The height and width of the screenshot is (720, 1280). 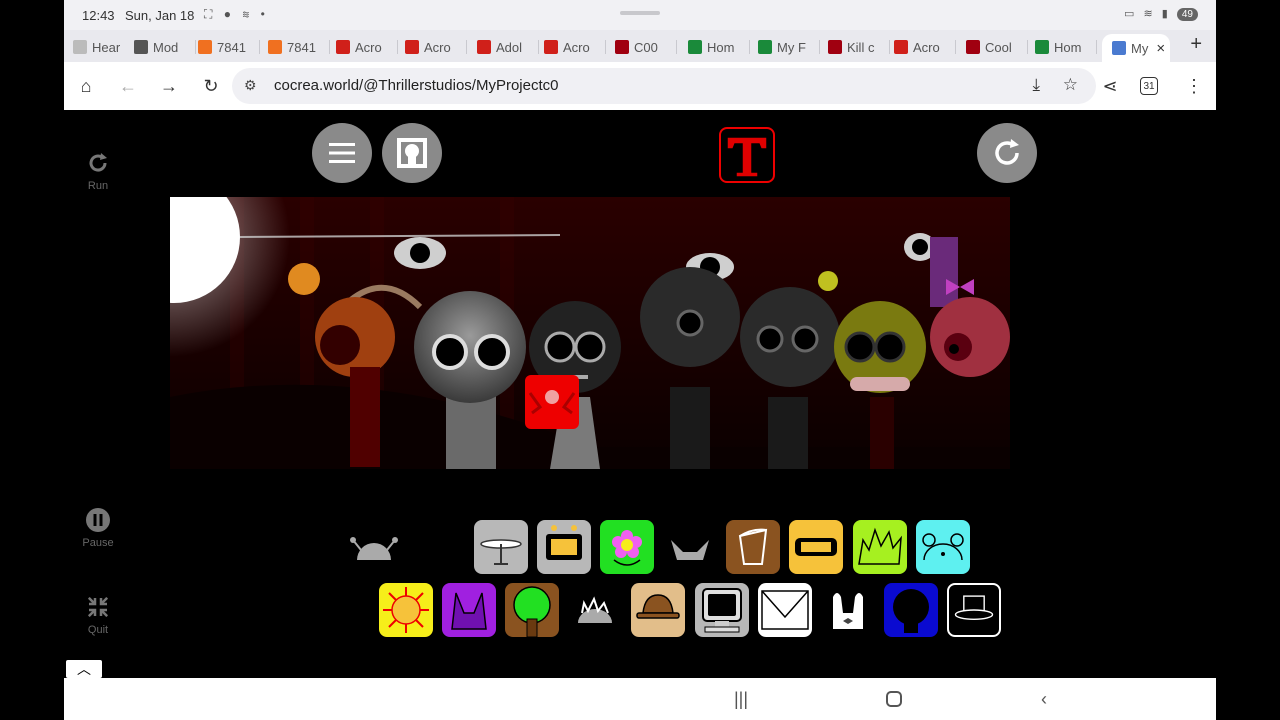 What do you see at coordinates (894, 699) in the screenshot?
I see `home-nav-icon` at bounding box center [894, 699].